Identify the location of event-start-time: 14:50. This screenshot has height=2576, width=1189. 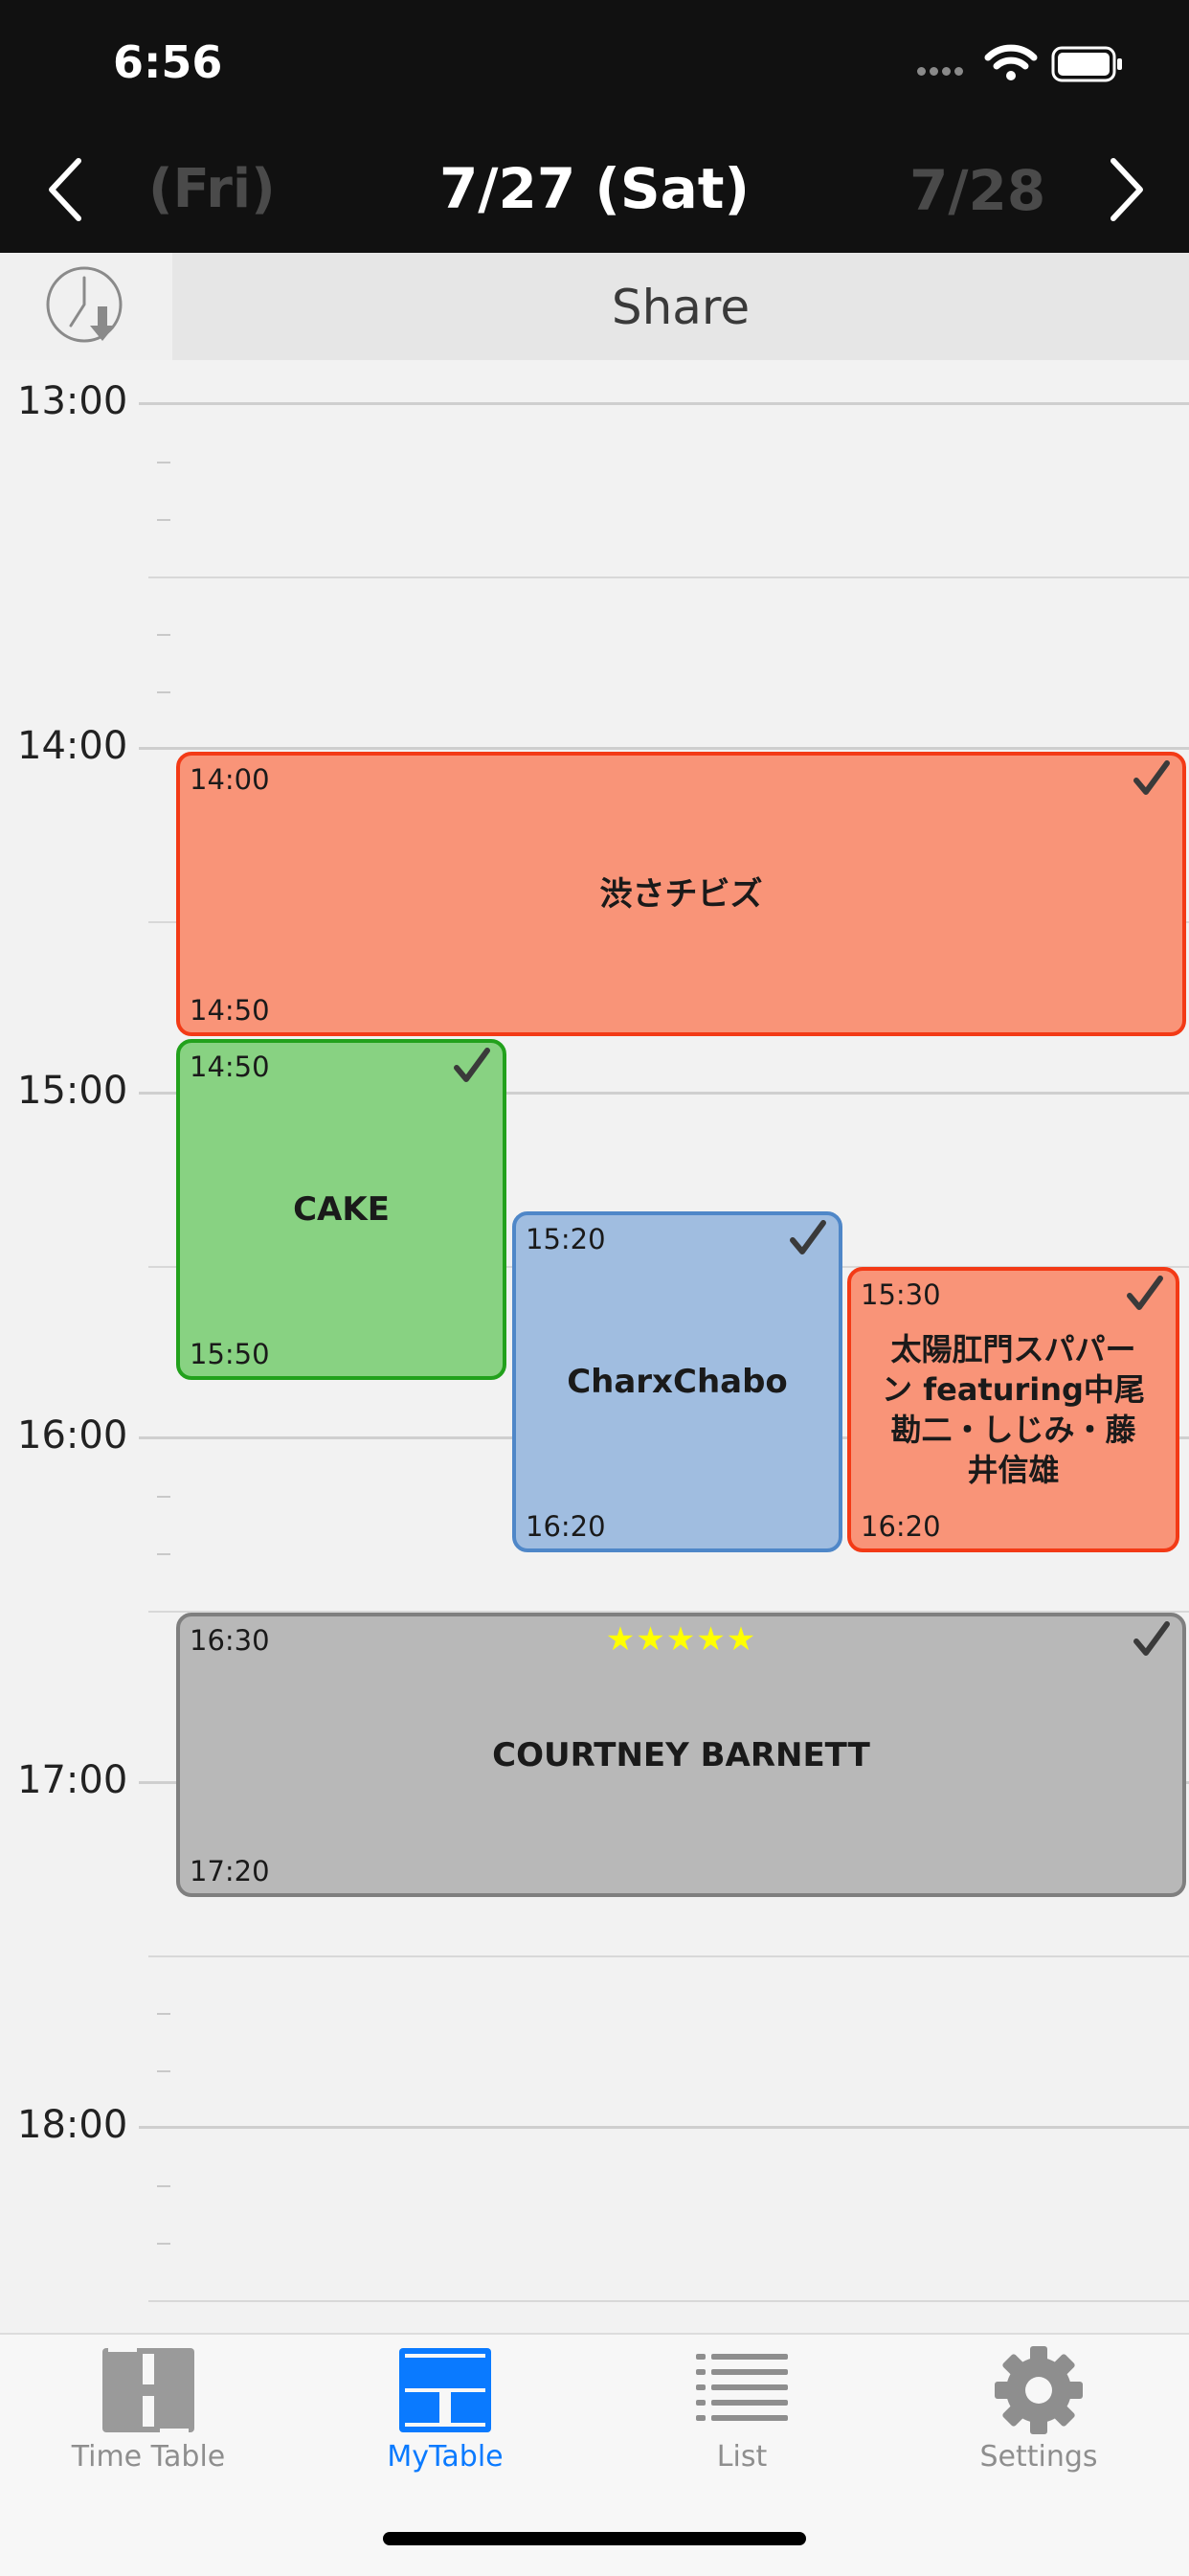
(230, 1067).